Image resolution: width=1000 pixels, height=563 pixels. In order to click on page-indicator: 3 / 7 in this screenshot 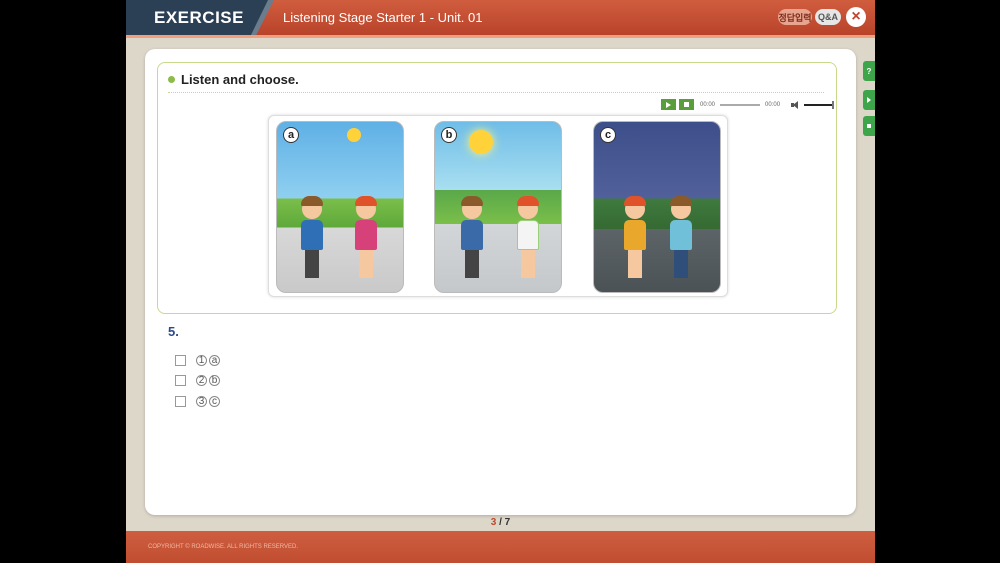, I will do `click(500, 522)`.